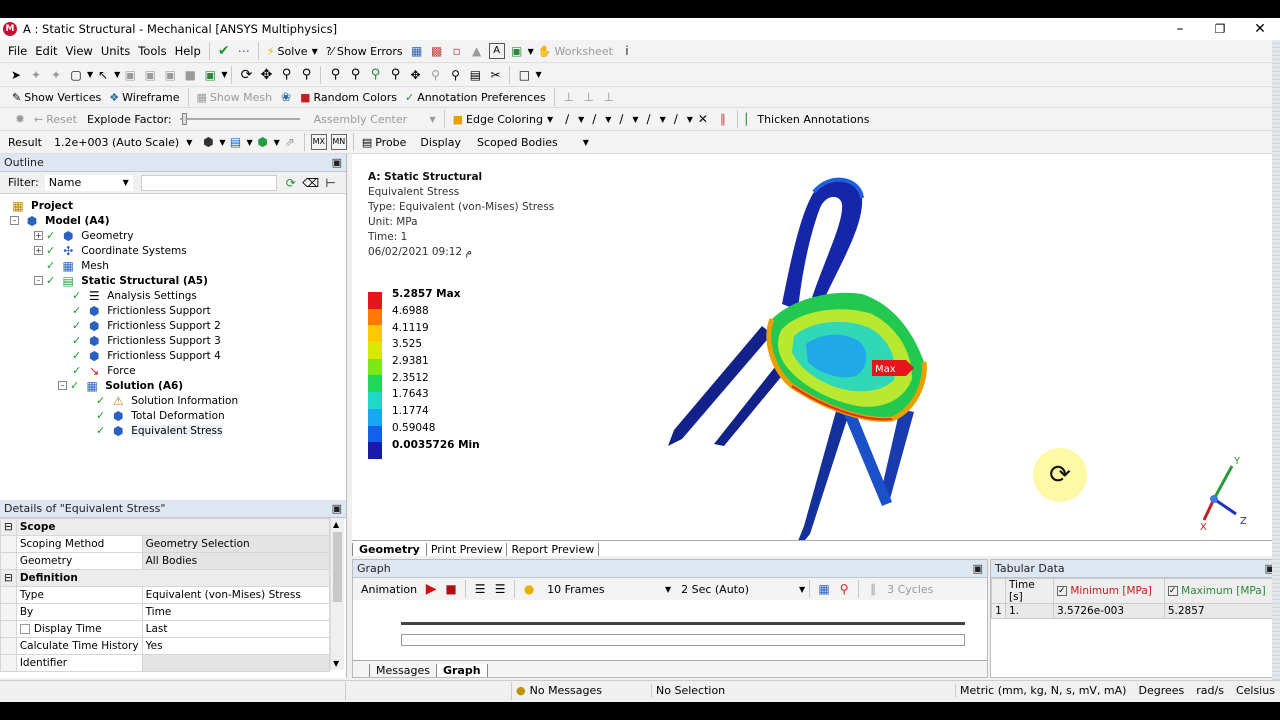 Image resolution: width=1280 pixels, height=720 pixels. I want to click on rotate-icon: ⟳, so click(246, 75).